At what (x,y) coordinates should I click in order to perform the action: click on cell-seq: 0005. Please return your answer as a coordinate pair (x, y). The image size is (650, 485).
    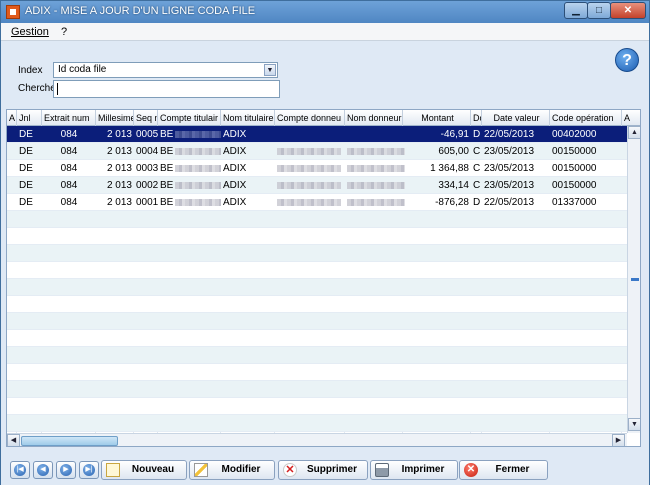
    Looking at the image, I should click on (147, 134).